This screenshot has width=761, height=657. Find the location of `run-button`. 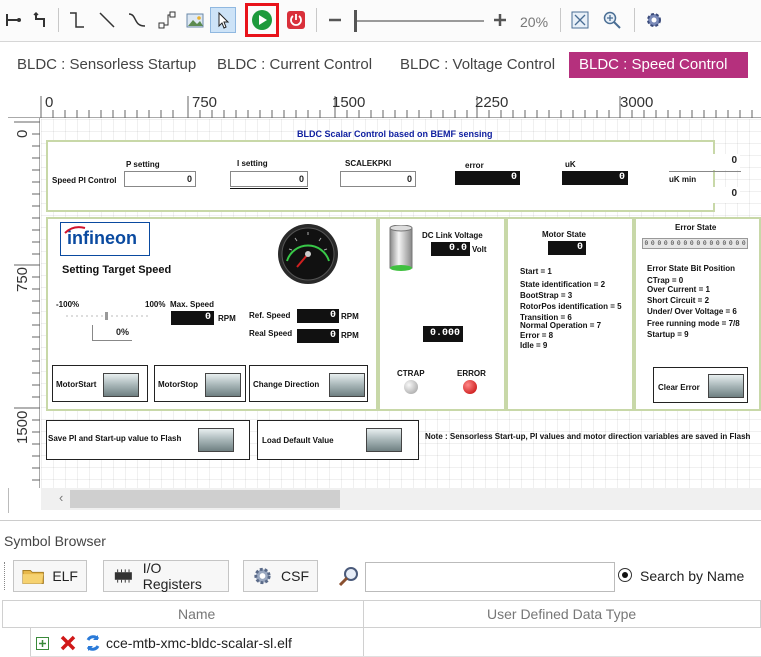

run-button is located at coordinates (262, 20).